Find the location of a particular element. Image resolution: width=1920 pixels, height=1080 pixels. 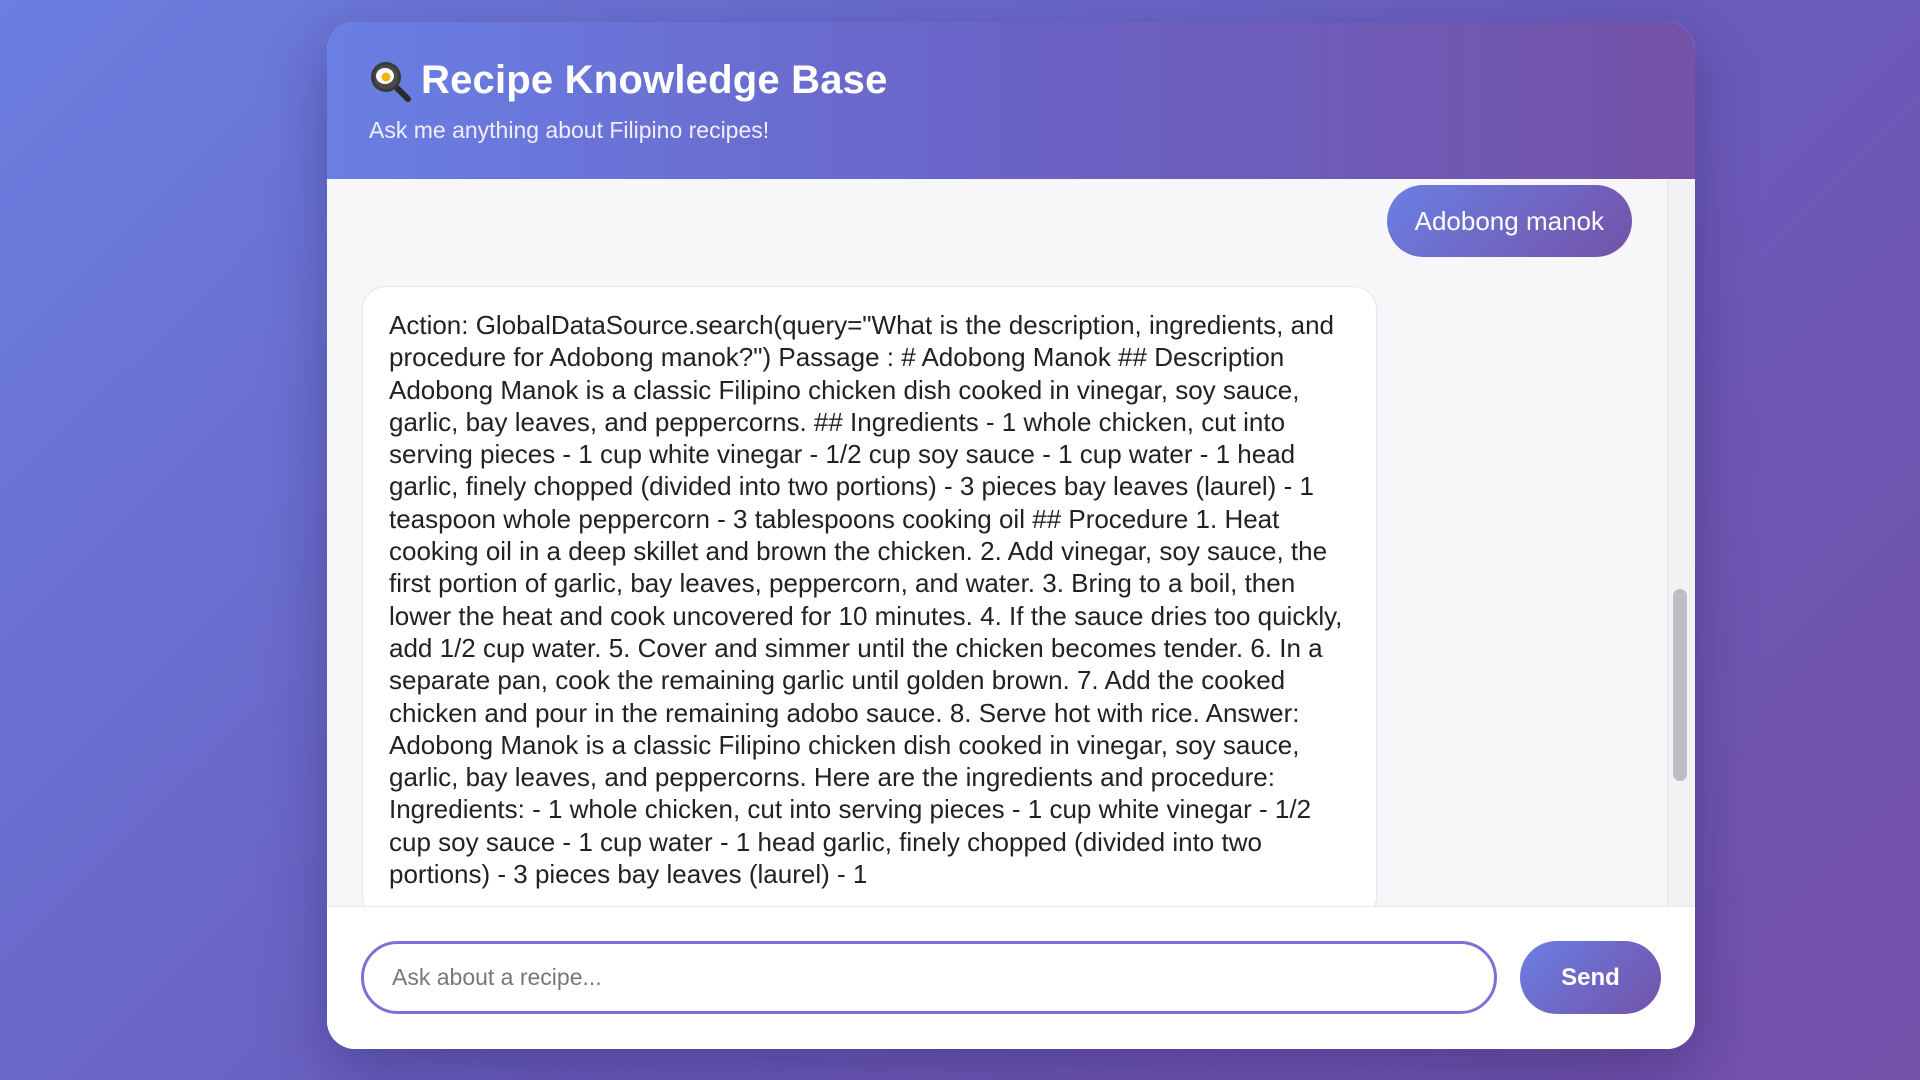

user-message: Adobong manok is located at coordinates (1509, 221).